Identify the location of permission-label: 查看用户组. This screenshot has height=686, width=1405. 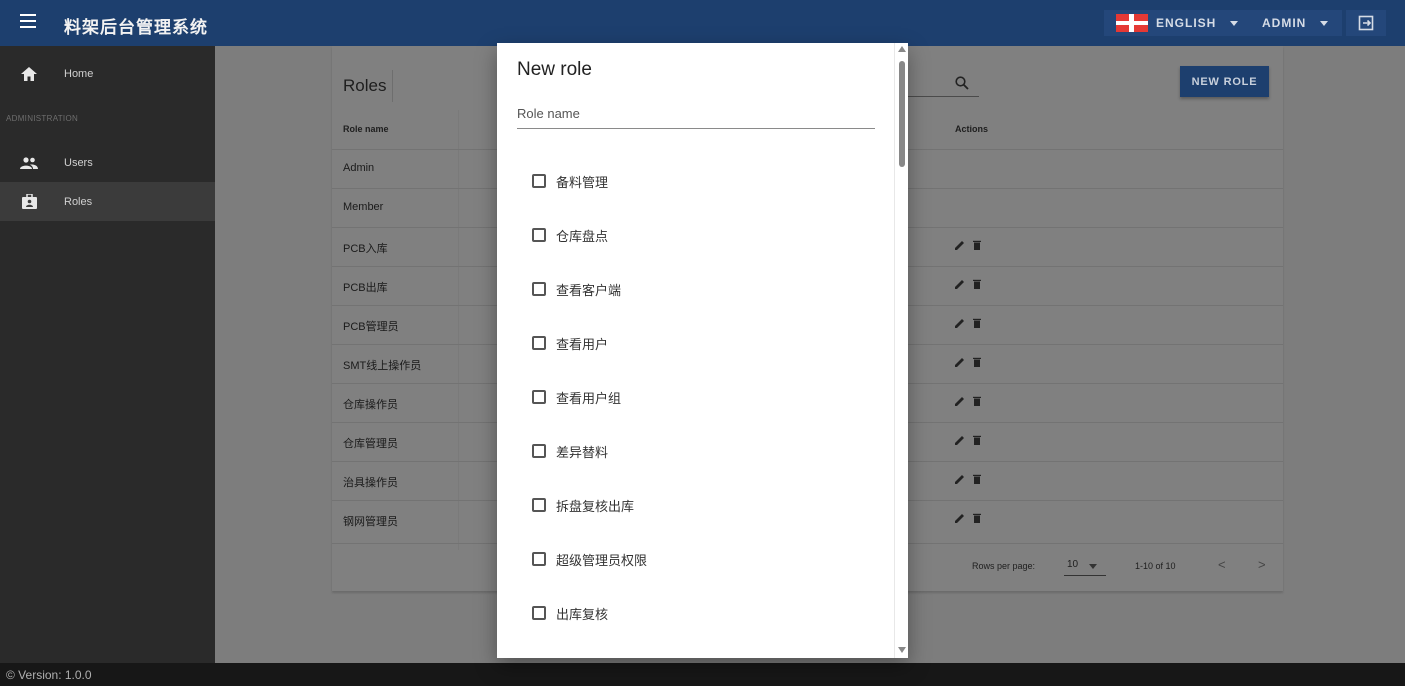
(589, 398).